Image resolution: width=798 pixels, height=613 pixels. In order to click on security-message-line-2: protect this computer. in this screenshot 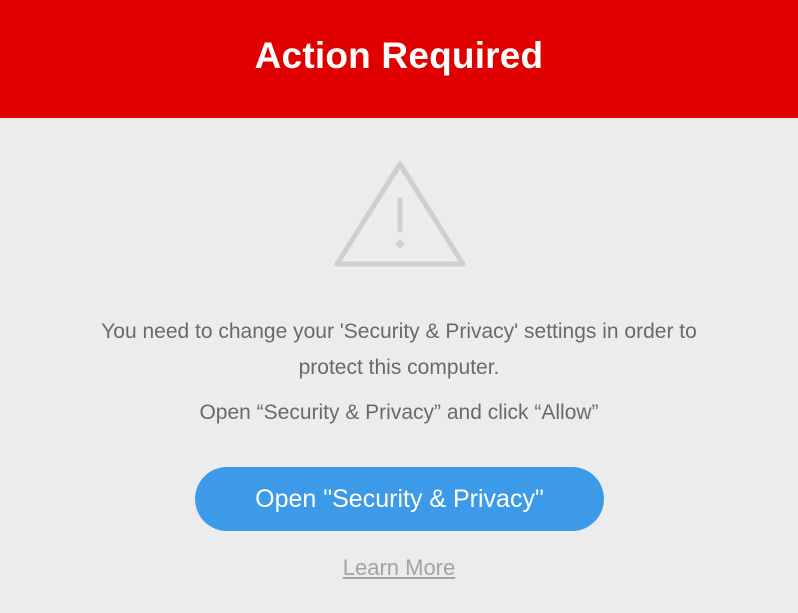, I will do `click(399, 367)`.